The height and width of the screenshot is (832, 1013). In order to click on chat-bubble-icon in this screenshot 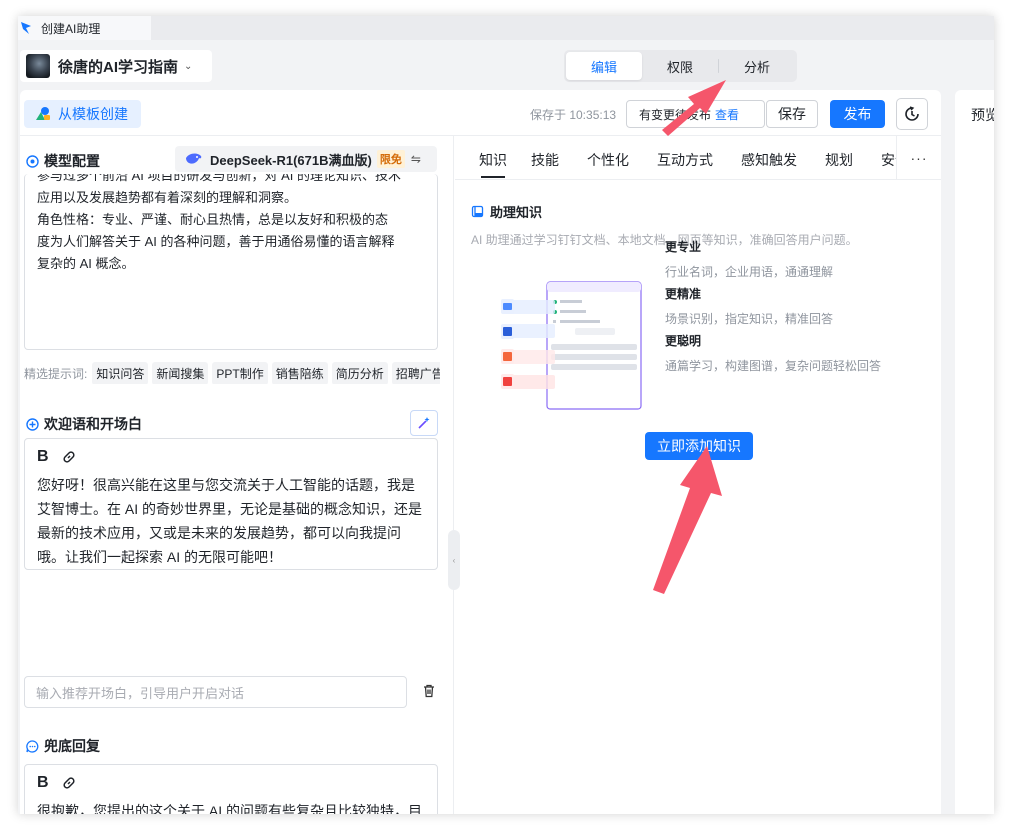, I will do `click(32, 746)`.